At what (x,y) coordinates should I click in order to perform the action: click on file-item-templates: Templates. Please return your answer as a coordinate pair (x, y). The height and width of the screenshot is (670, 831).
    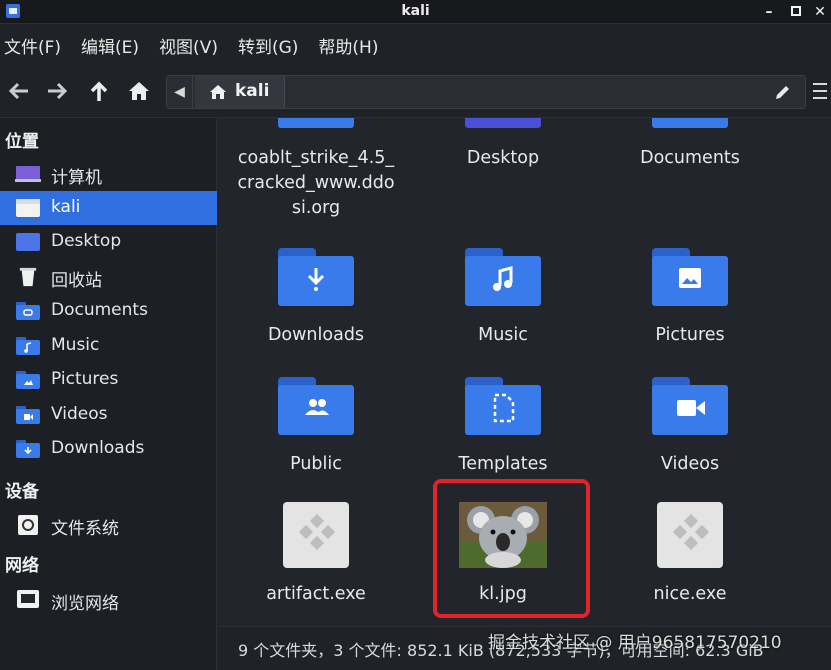
    Looking at the image, I should click on (503, 429).